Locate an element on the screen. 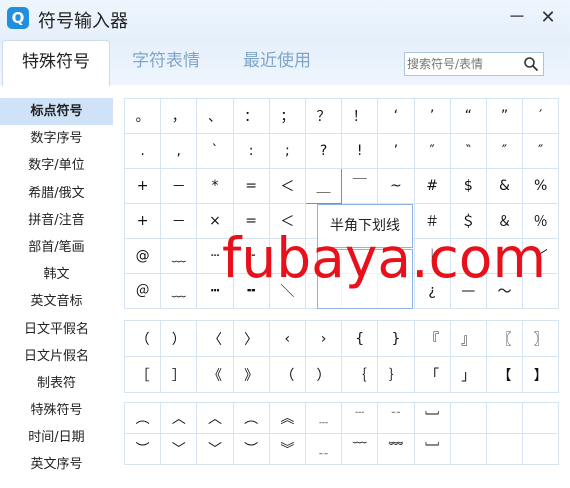  symbol-cell: ︽ is located at coordinates (287, 418).